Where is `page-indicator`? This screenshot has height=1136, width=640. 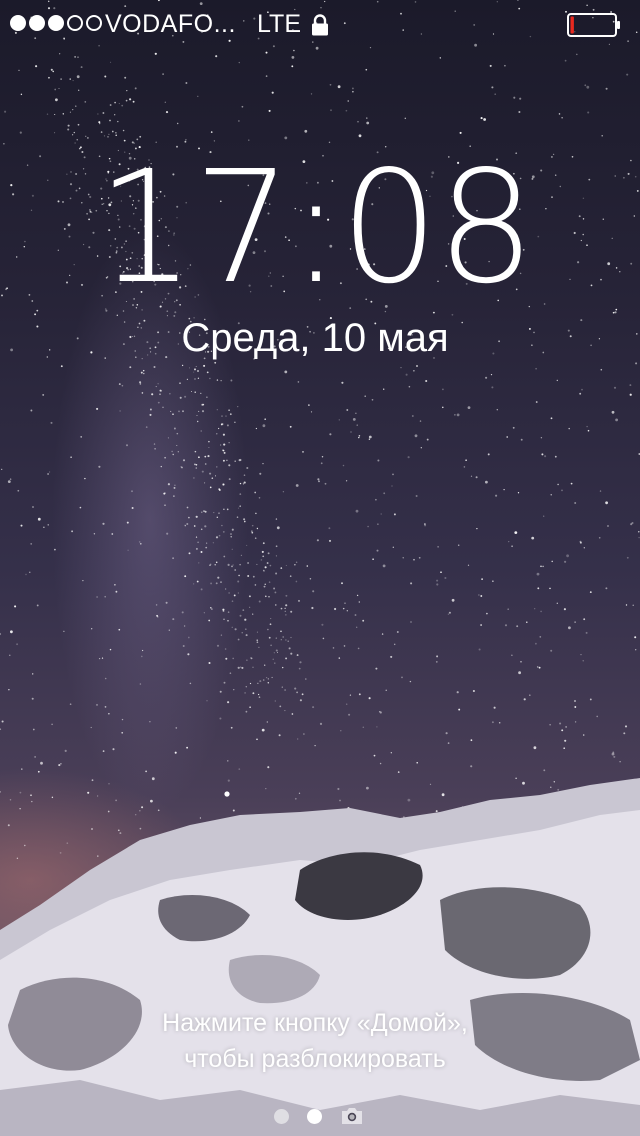
page-indicator is located at coordinates (322, 1116).